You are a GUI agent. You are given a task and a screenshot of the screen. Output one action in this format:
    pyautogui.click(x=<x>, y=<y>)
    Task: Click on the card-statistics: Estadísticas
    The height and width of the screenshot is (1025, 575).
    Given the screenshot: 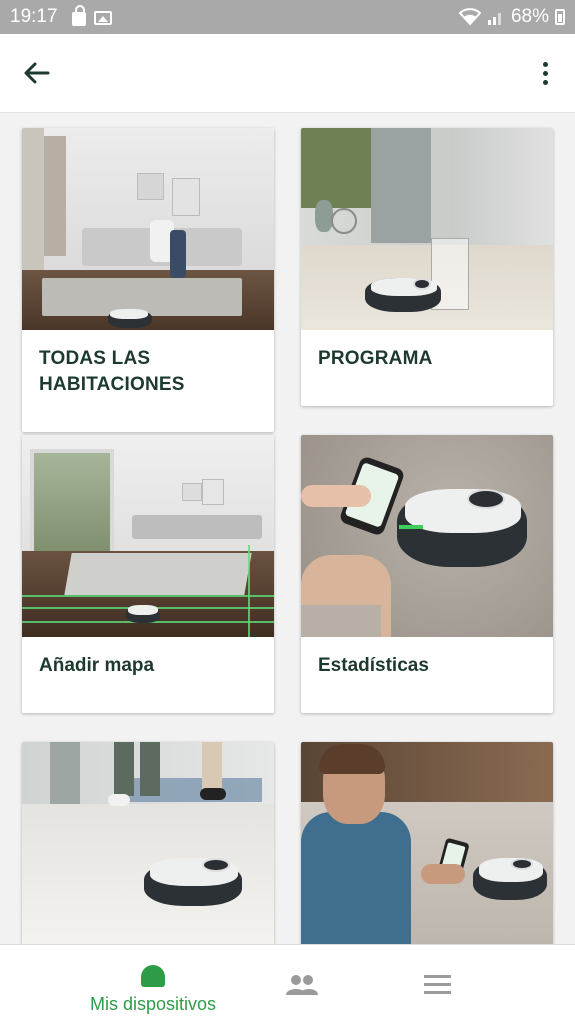 What is the action you would take?
    pyautogui.click(x=427, y=574)
    